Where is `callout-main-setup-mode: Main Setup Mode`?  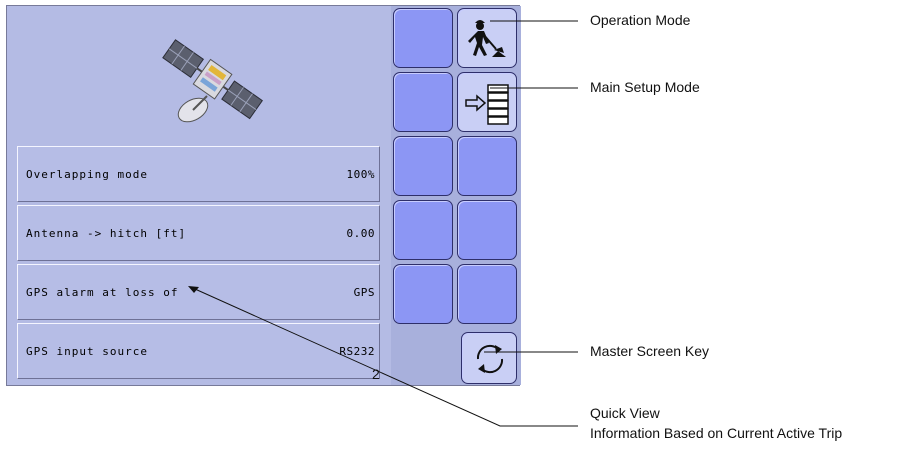 callout-main-setup-mode: Main Setup Mode is located at coordinates (645, 87).